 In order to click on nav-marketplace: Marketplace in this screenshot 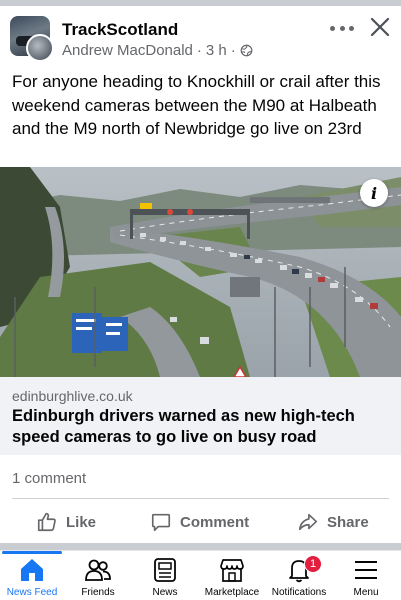, I will do `click(232, 578)`.